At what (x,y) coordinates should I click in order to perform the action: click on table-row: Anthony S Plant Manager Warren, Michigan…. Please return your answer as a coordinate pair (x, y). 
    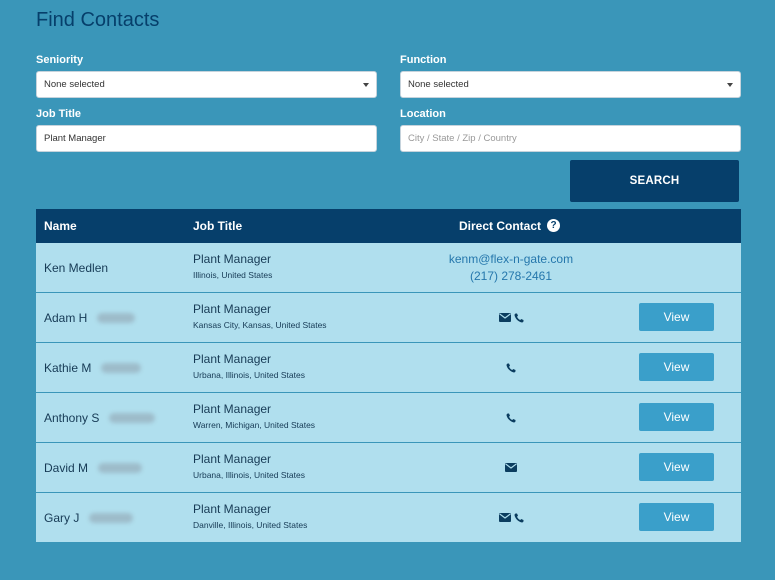
    Looking at the image, I should click on (388, 418).